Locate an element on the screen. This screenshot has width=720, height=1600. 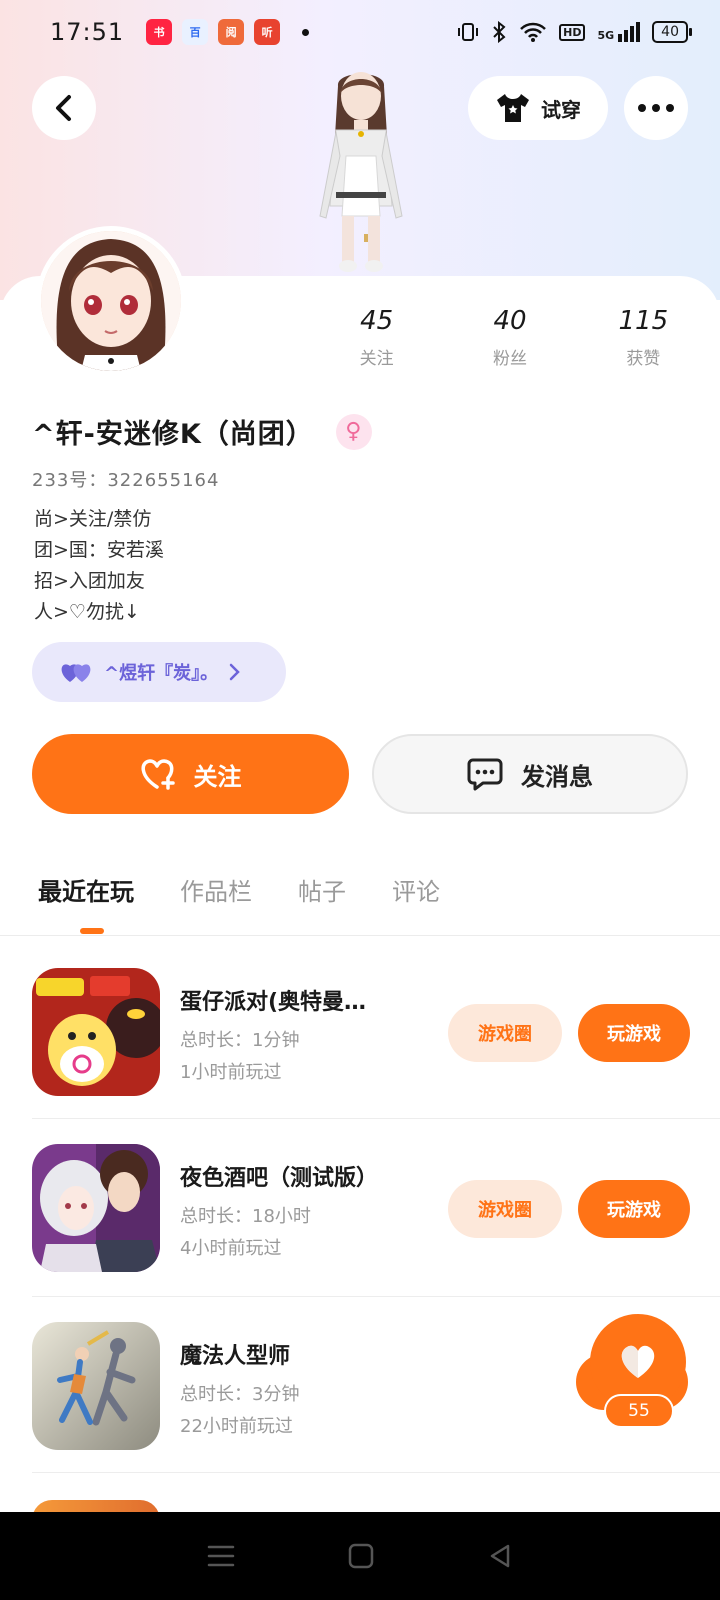
more-options-button is located at coordinates (656, 108).